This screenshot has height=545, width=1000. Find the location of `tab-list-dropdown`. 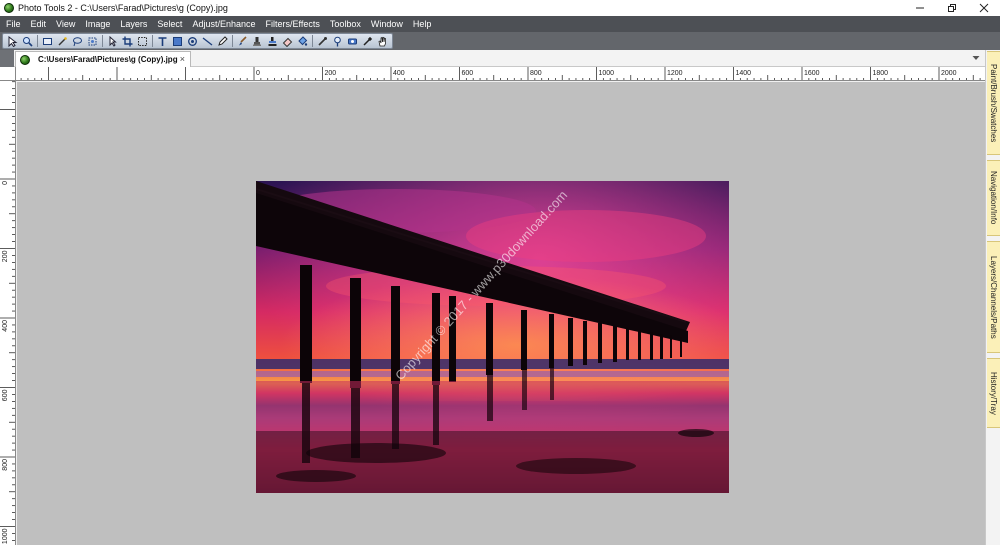

tab-list-dropdown is located at coordinates (976, 58).